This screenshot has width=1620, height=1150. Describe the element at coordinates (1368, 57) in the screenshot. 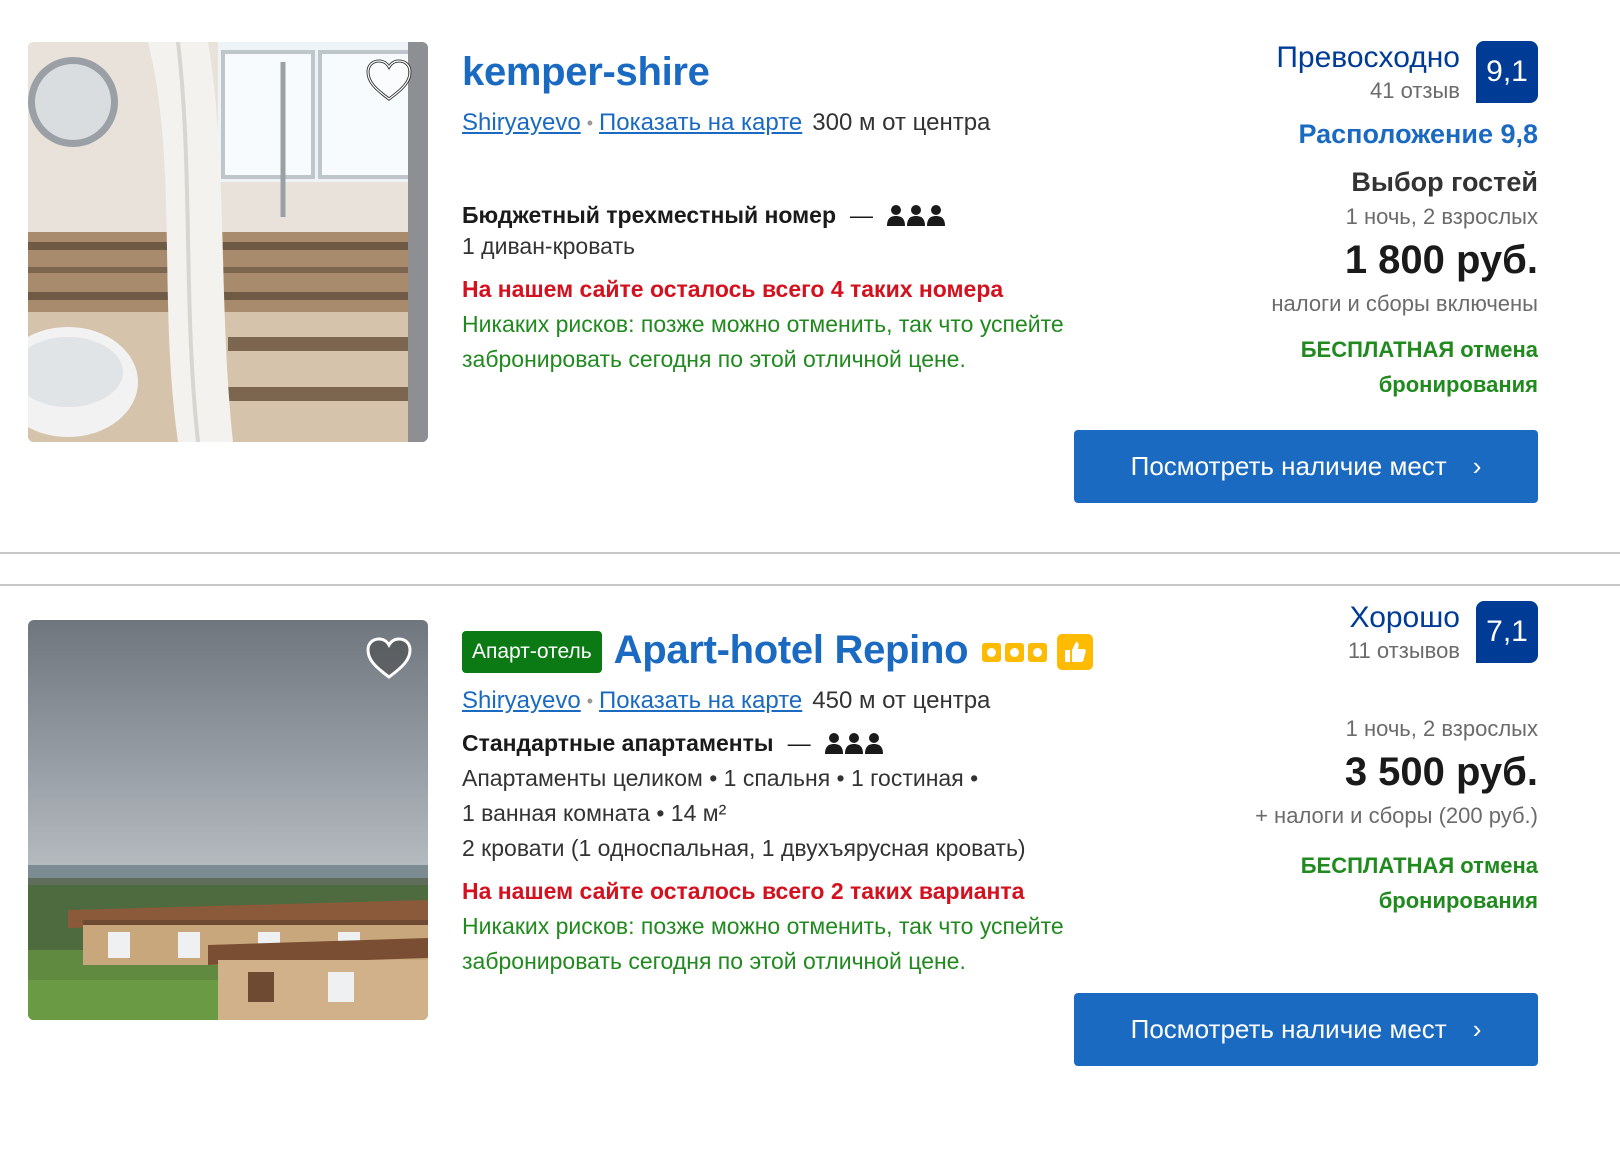

I see `review-word: Превосходно` at that location.